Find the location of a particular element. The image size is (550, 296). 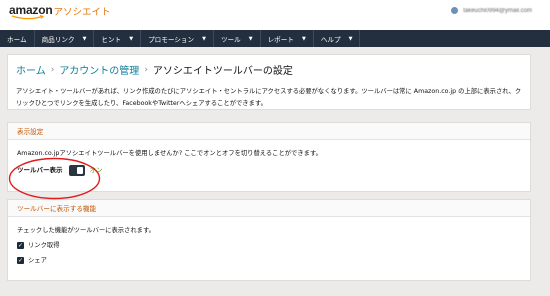

section-title: ツールバーに表示する機能 is located at coordinates (269, 208).